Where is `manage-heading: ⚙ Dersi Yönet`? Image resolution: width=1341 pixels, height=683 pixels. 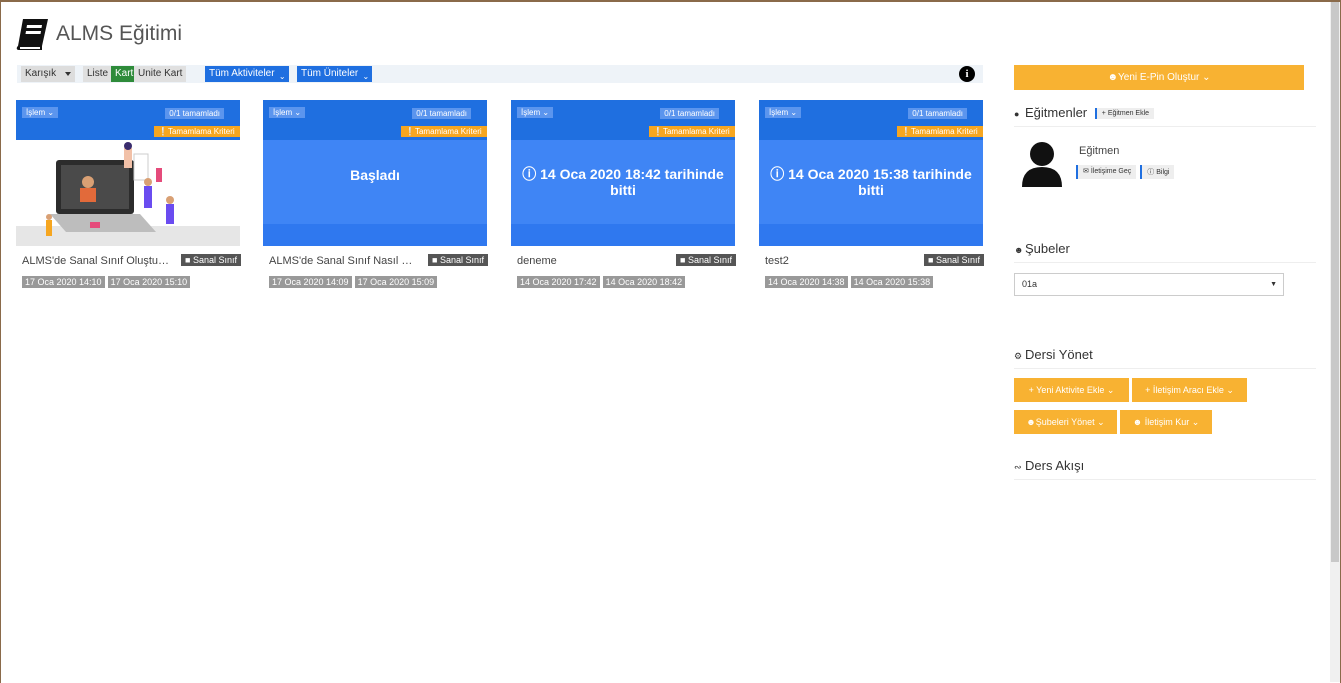
manage-heading: ⚙ Dersi Yönet is located at coordinates (1165, 358).